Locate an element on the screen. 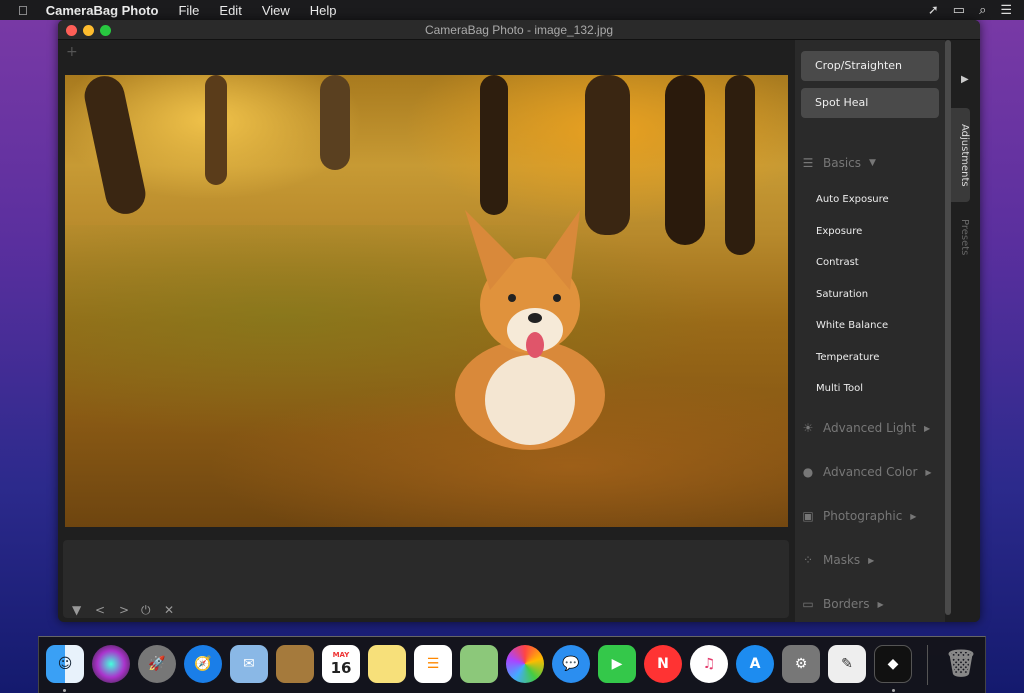  previous-icon: < is located at coordinates (100, 610).